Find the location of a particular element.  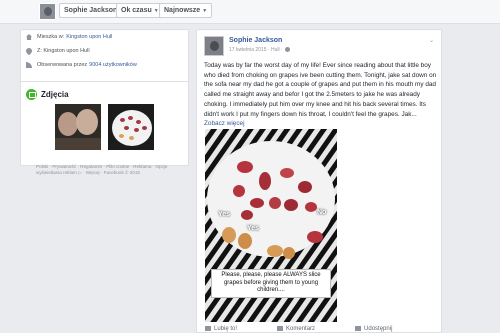

hometown-text: Z: Kingston upon Hull is located at coordinates (63, 51).